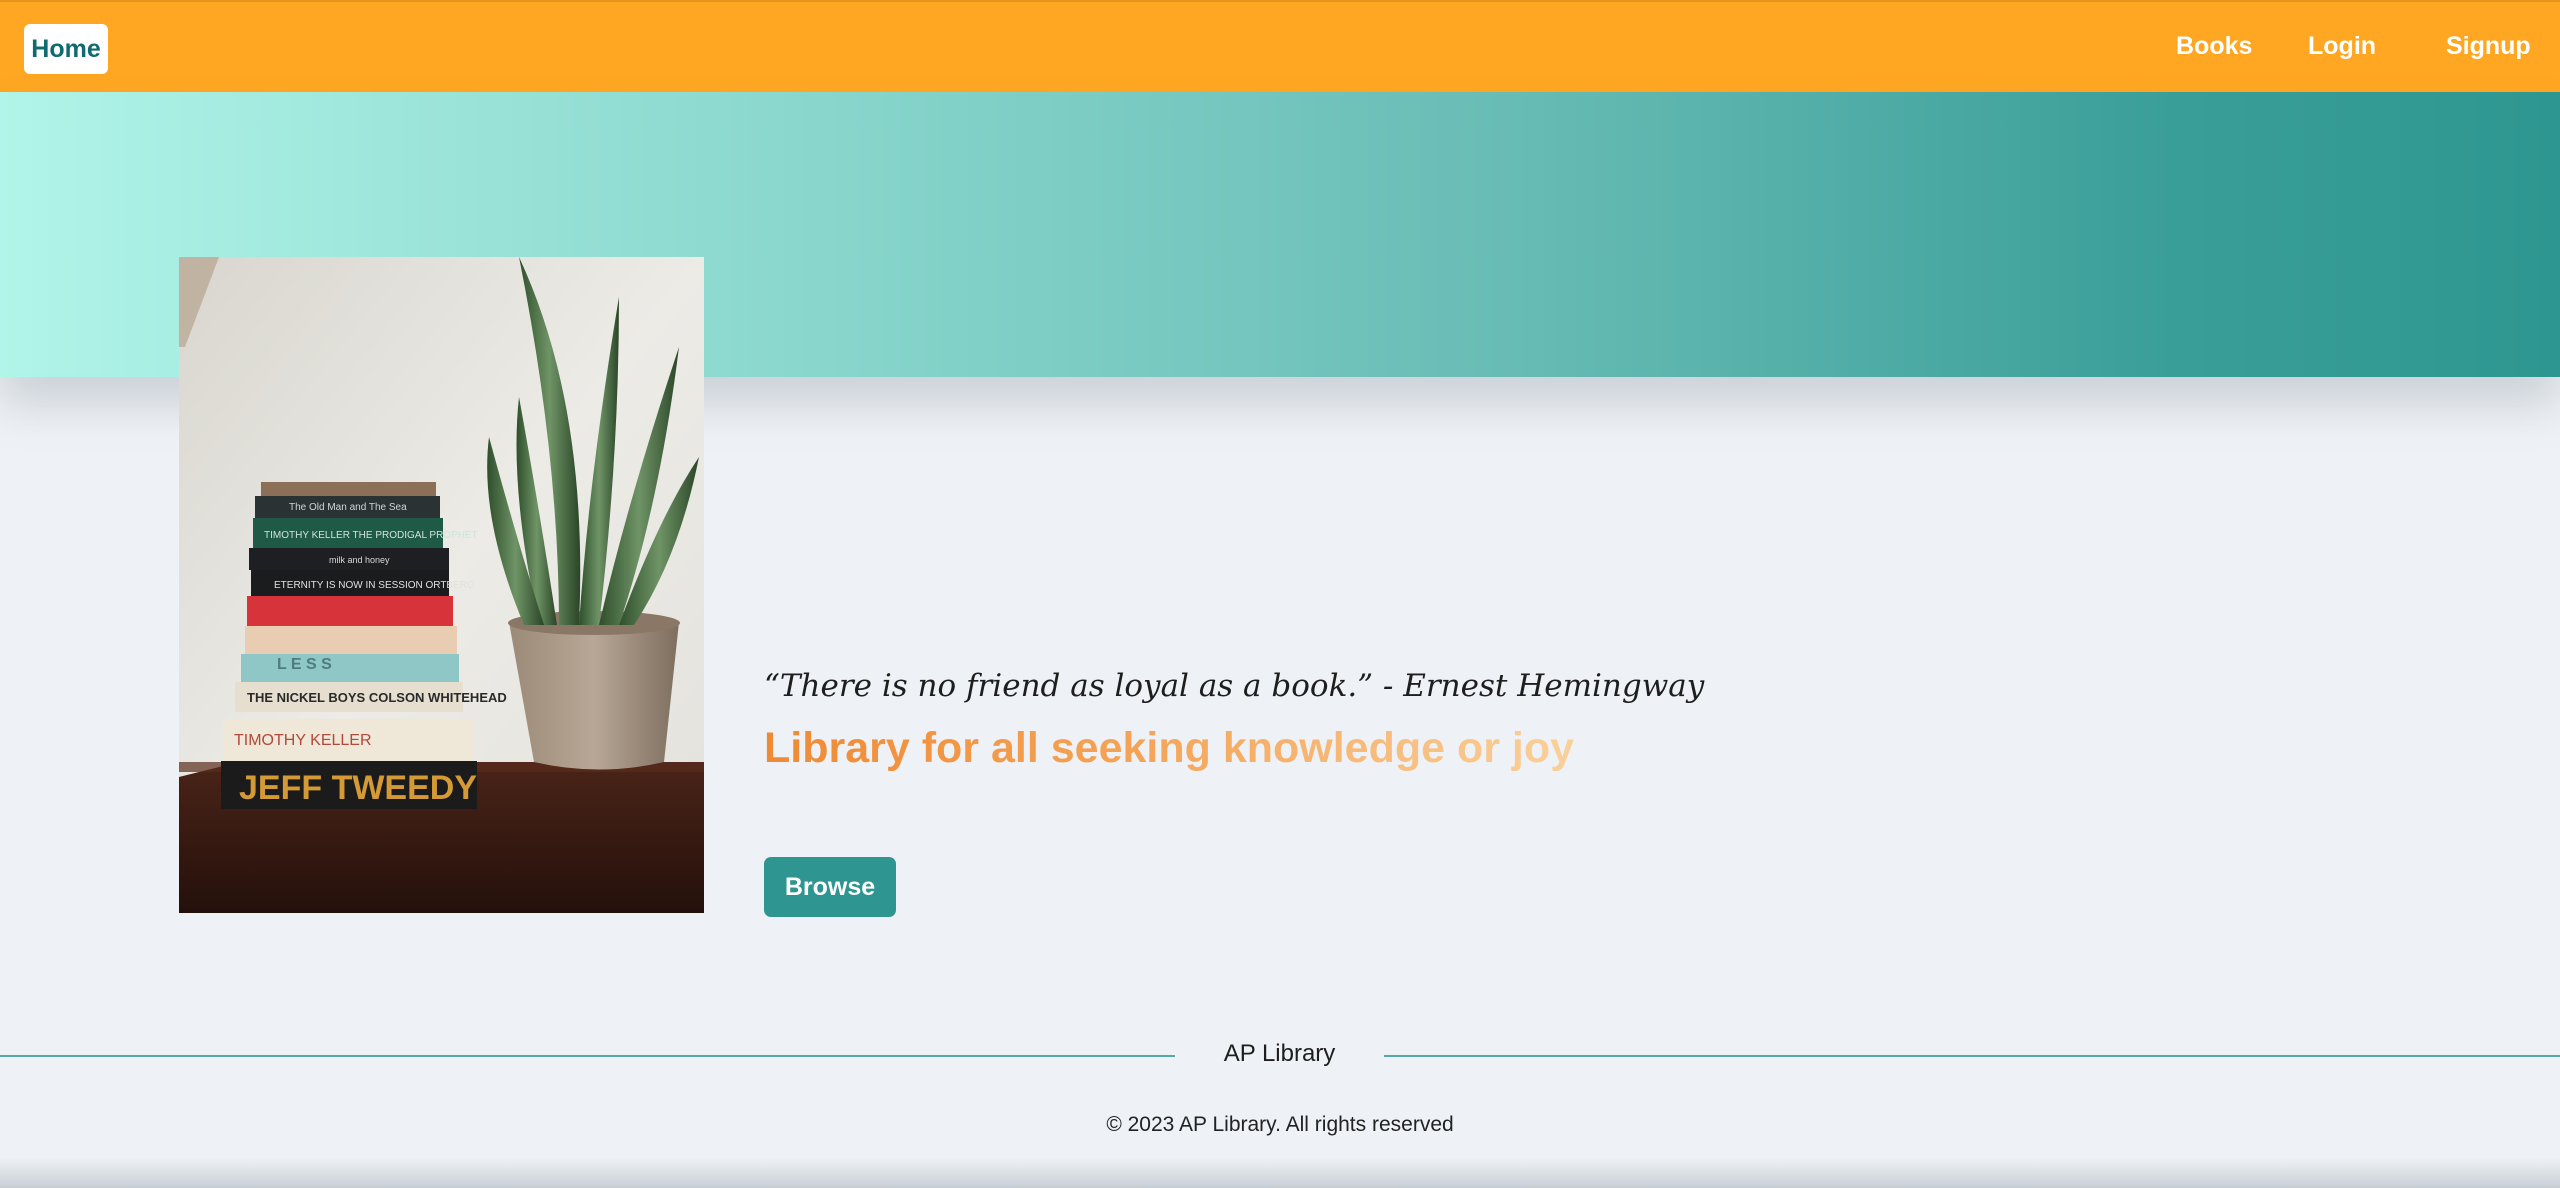 Image resolution: width=2560 pixels, height=1188 pixels. What do you see at coordinates (2342, 46) in the screenshot?
I see `nav-link-login: Login` at bounding box center [2342, 46].